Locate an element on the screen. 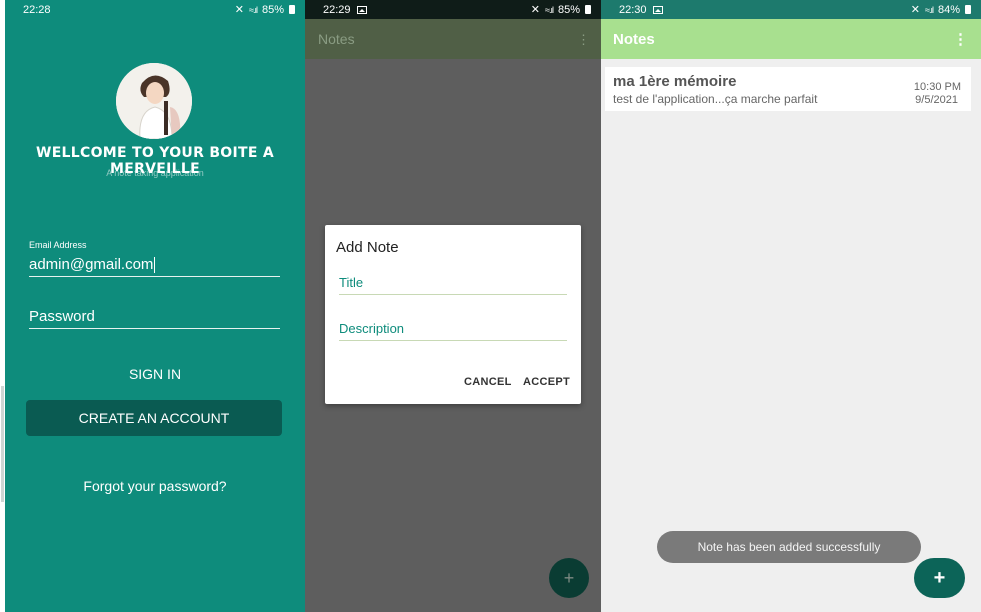 Image resolution: width=981 pixels, height=612 pixels. status-bar: 22:29 ✕ ≈.ıl 85% is located at coordinates (453, 9).